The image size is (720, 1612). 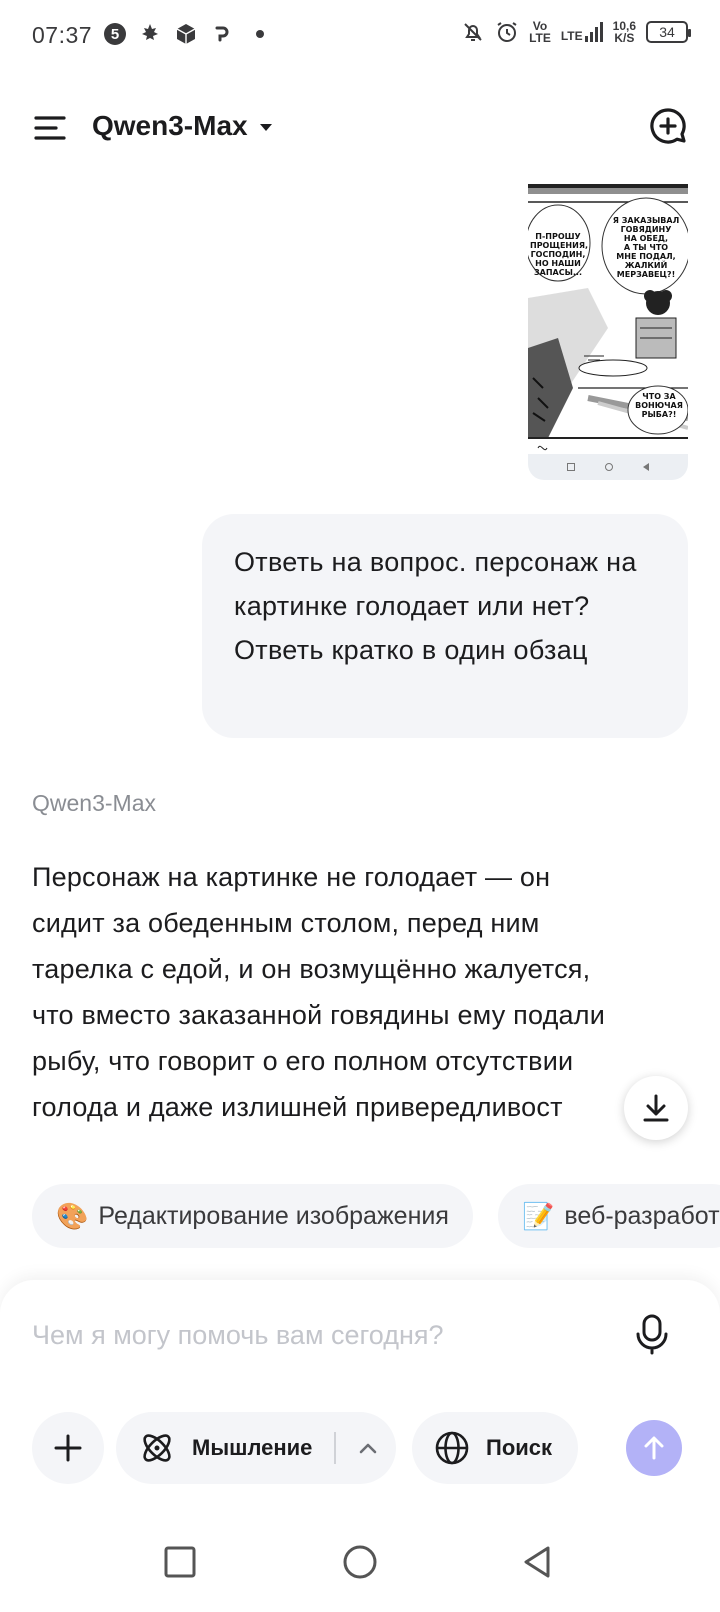 I want to click on alarm-icon, so click(x=507, y=32).